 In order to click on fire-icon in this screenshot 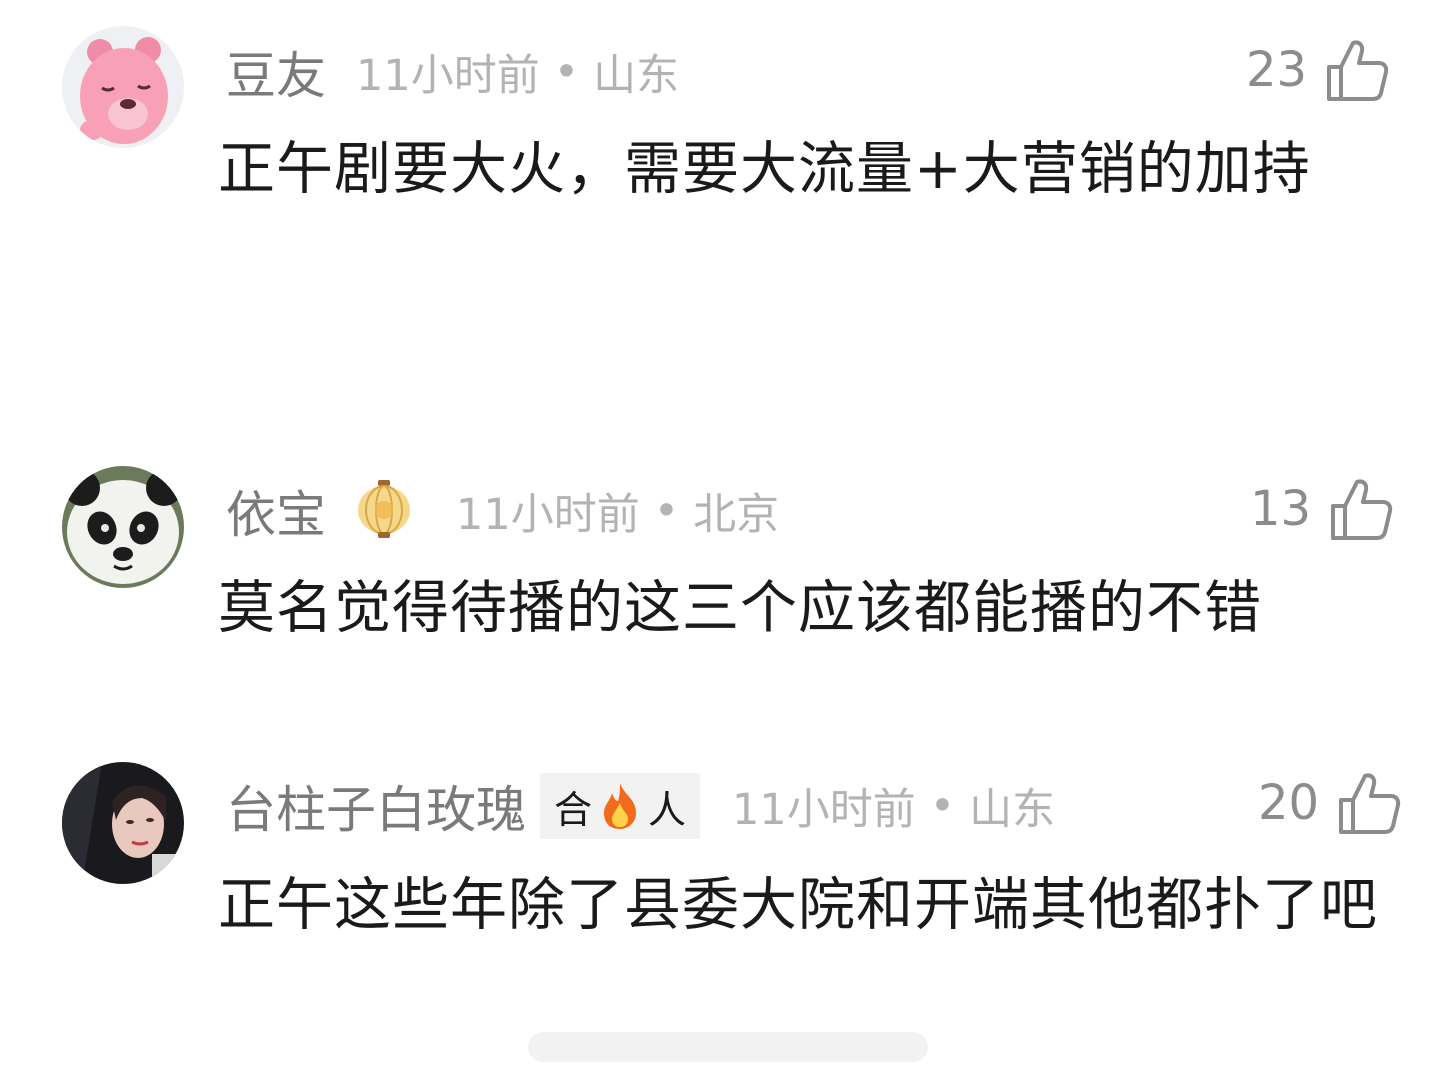, I will do `click(620, 806)`.